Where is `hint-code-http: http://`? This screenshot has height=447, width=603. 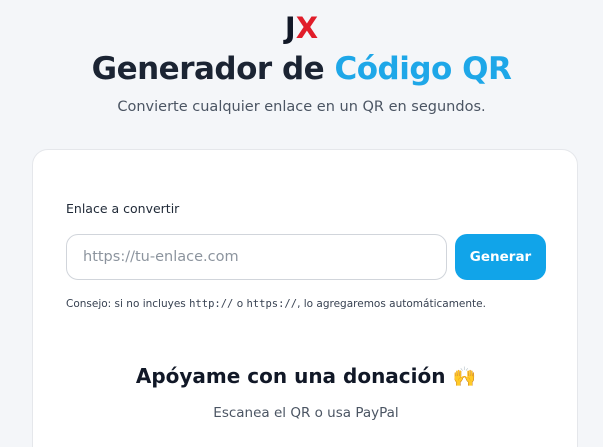
hint-code-http: http:// is located at coordinates (211, 304).